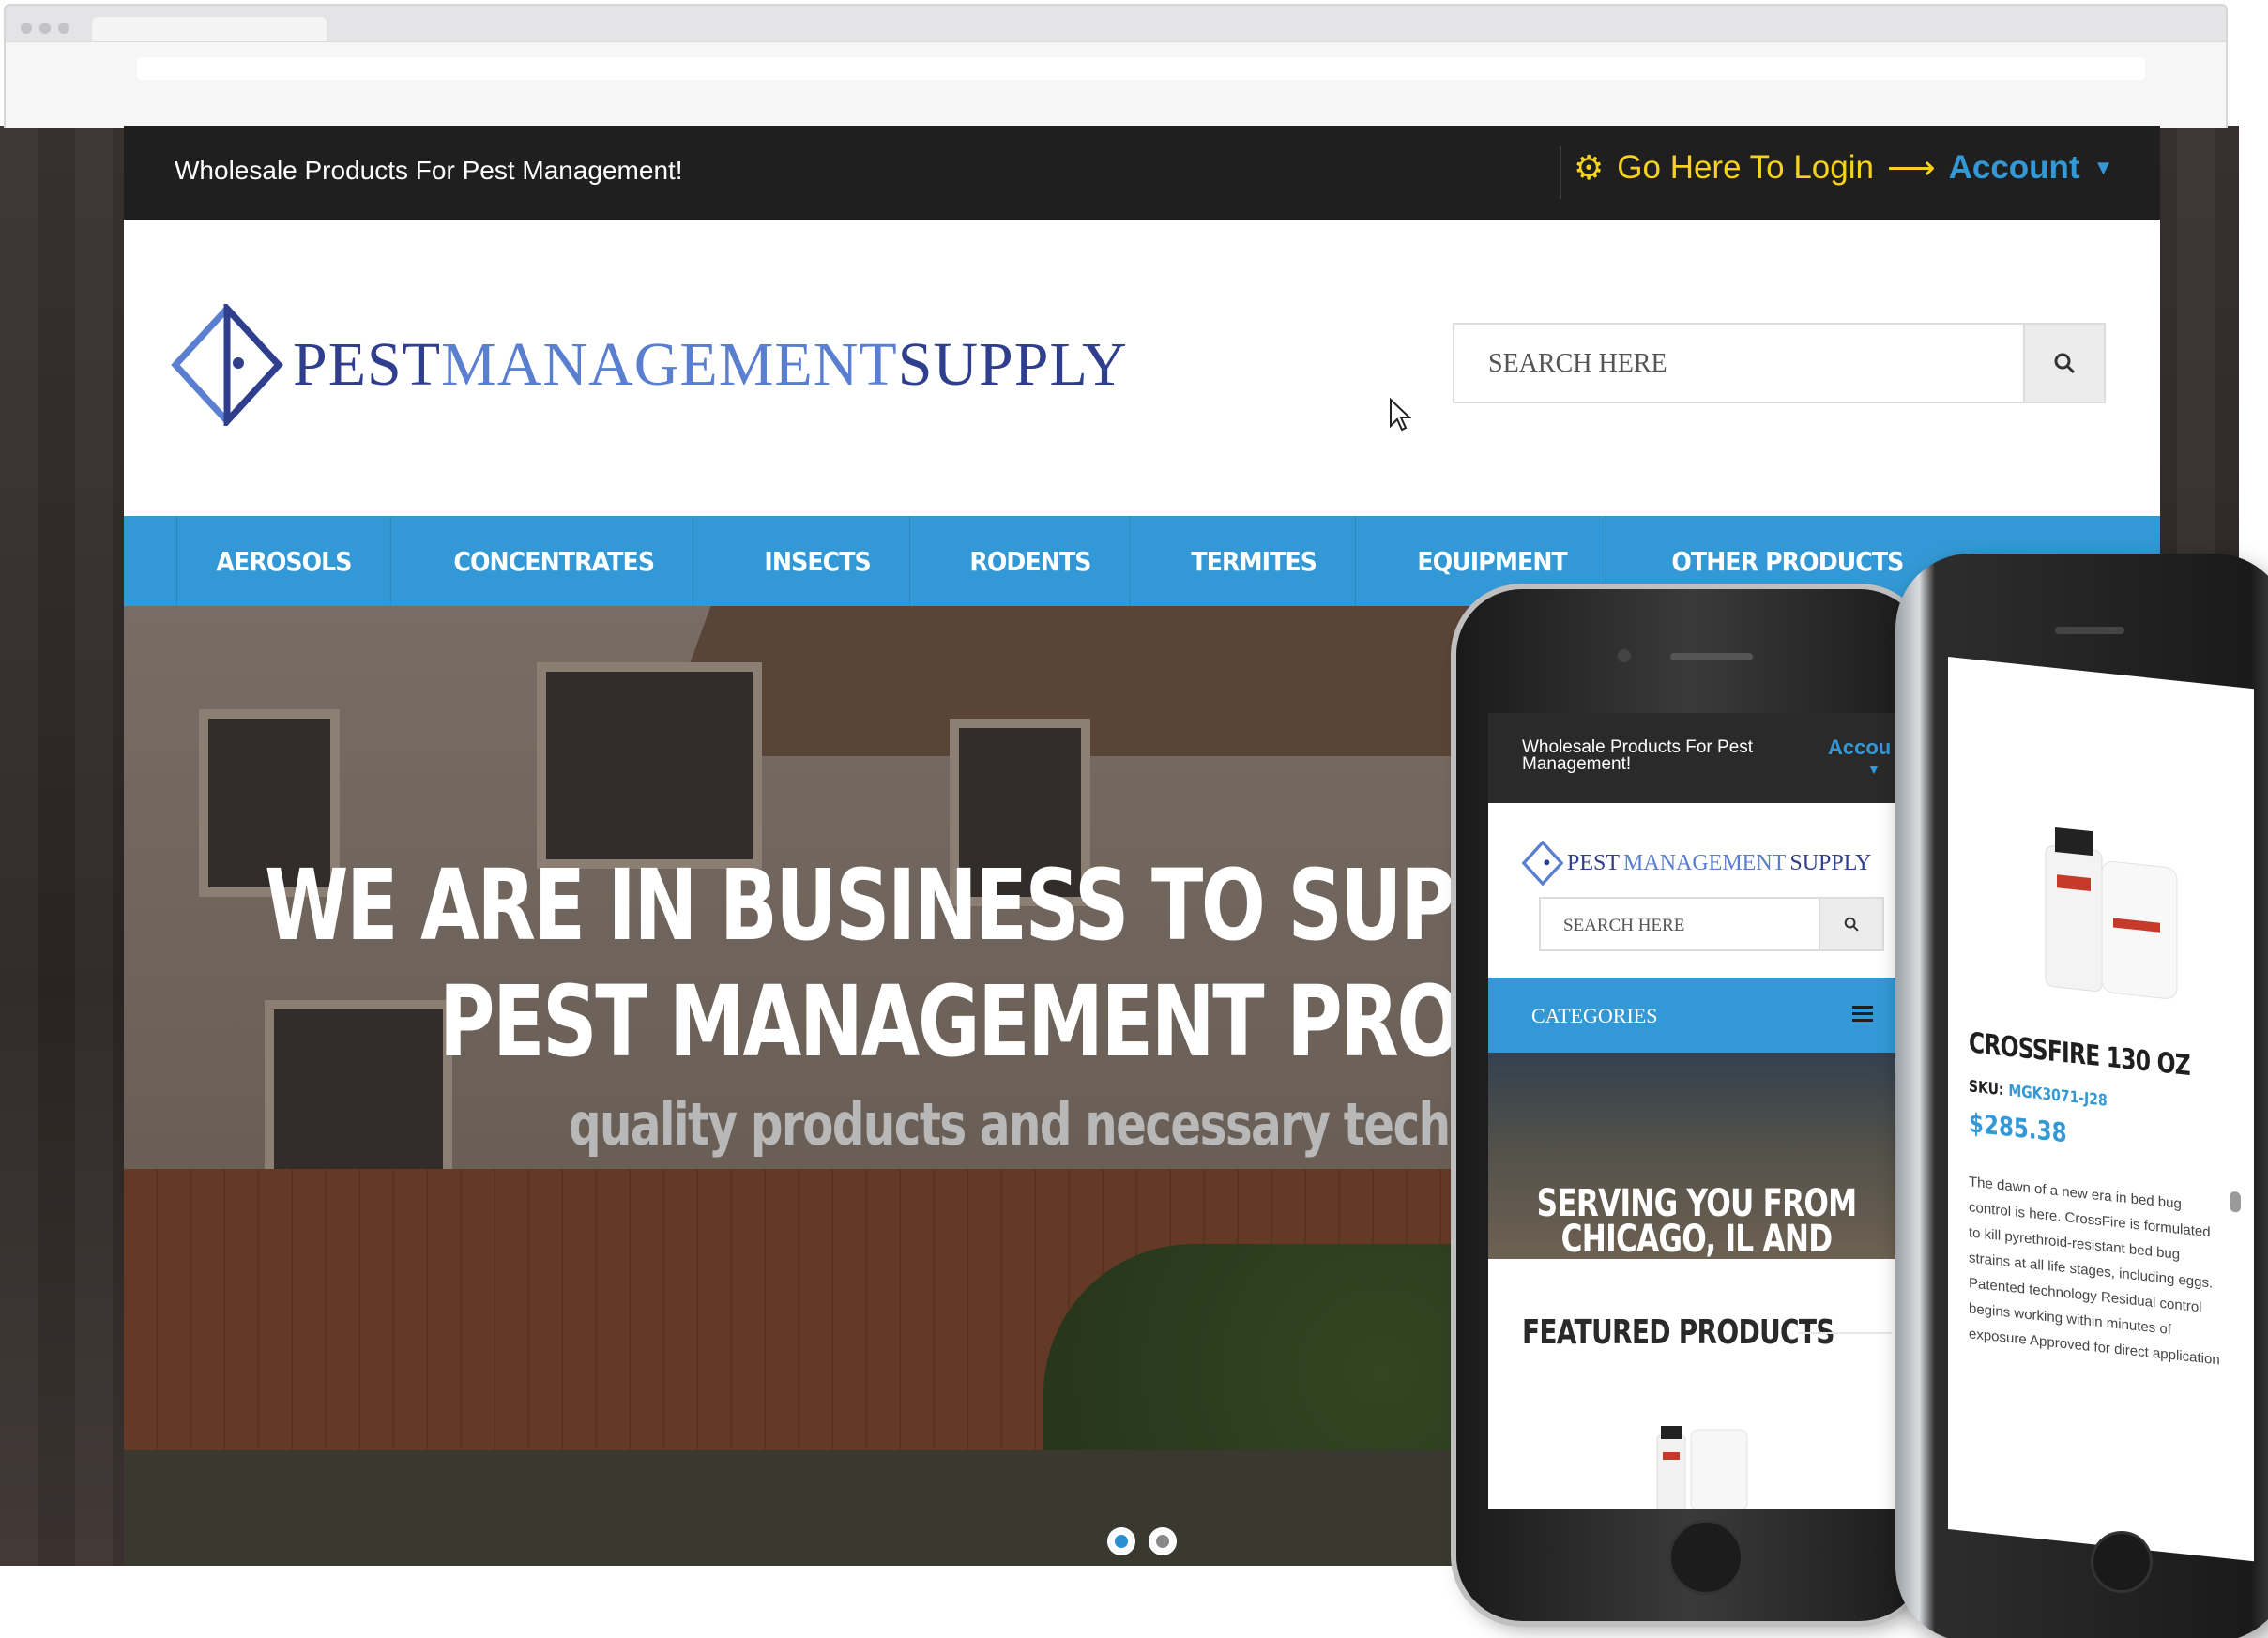 This screenshot has width=2268, height=1638. I want to click on browser-chrome, so click(1116, 66).